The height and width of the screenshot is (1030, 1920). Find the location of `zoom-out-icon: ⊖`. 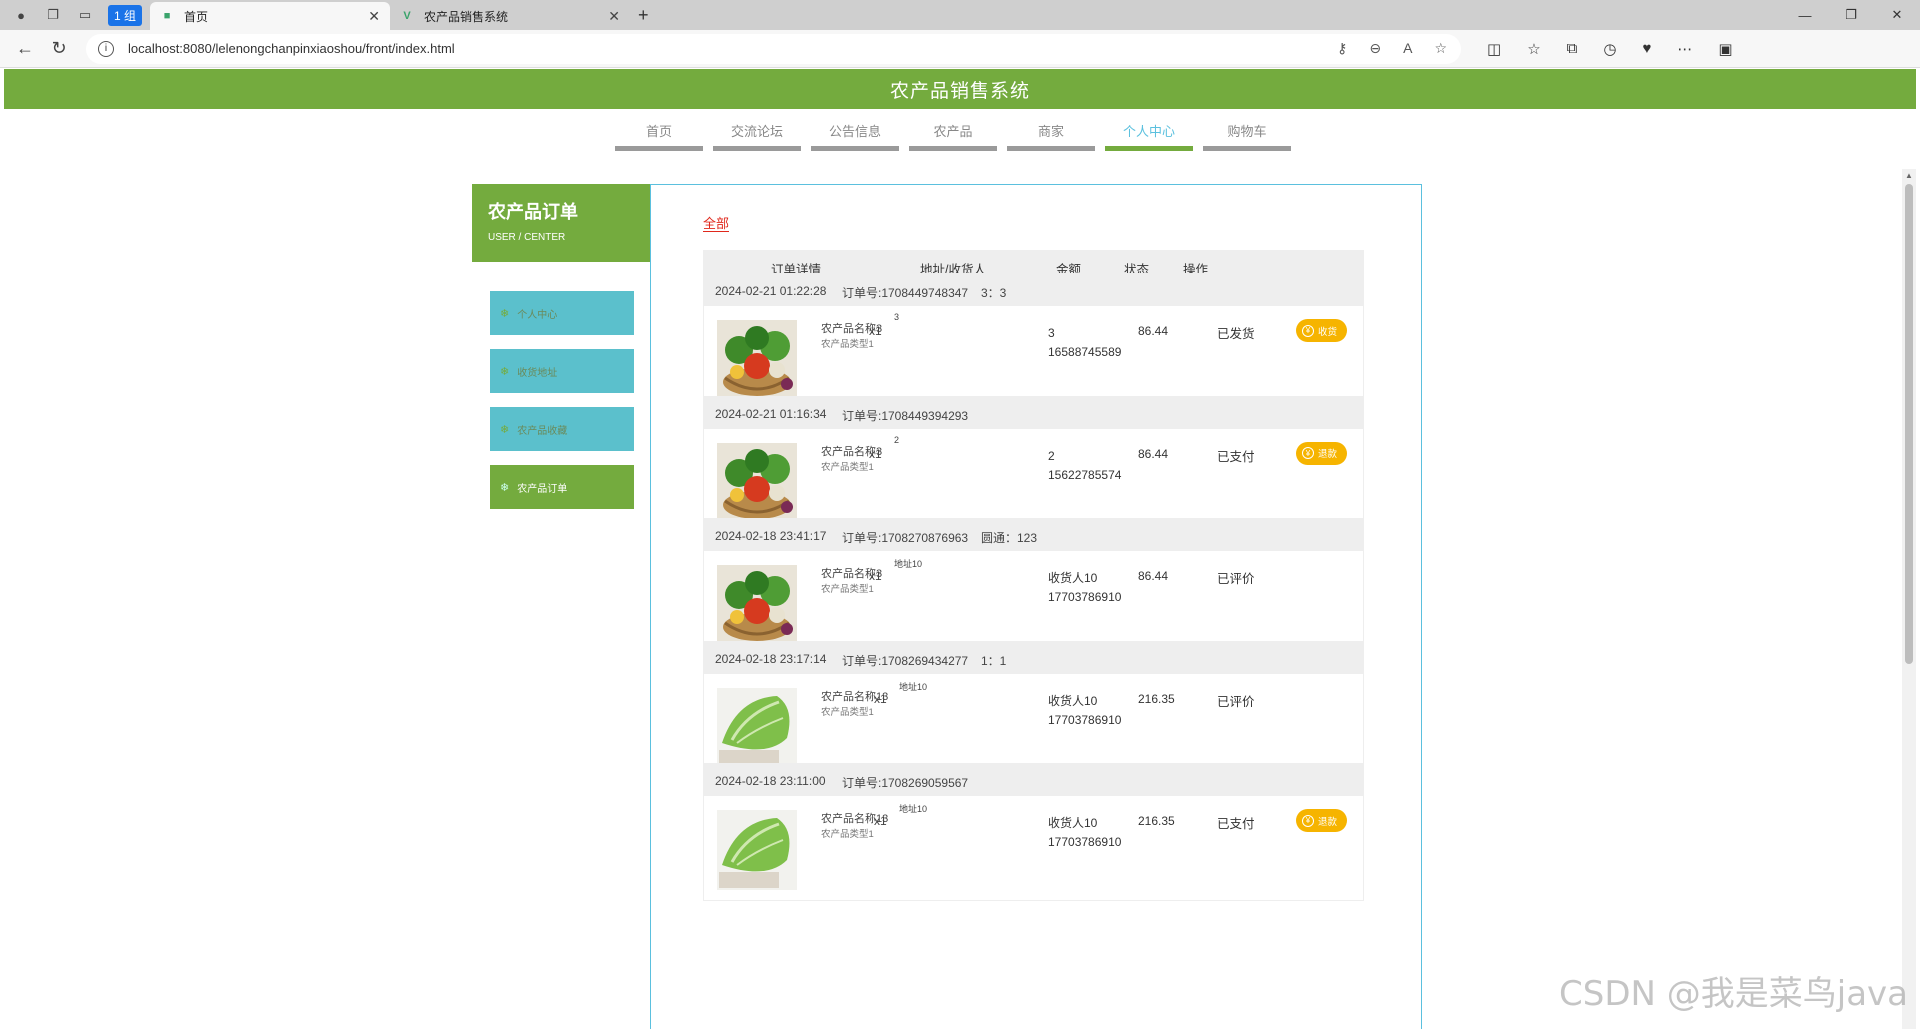

zoom-out-icon: ⊖ is located at coordinates (1375, 48).